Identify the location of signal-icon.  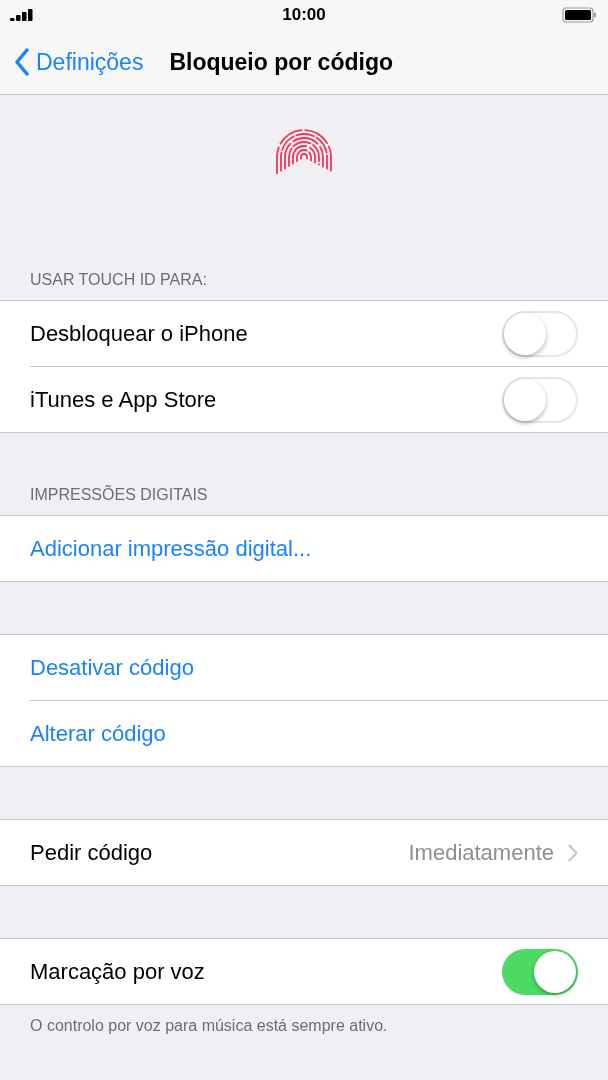
(22, 15).